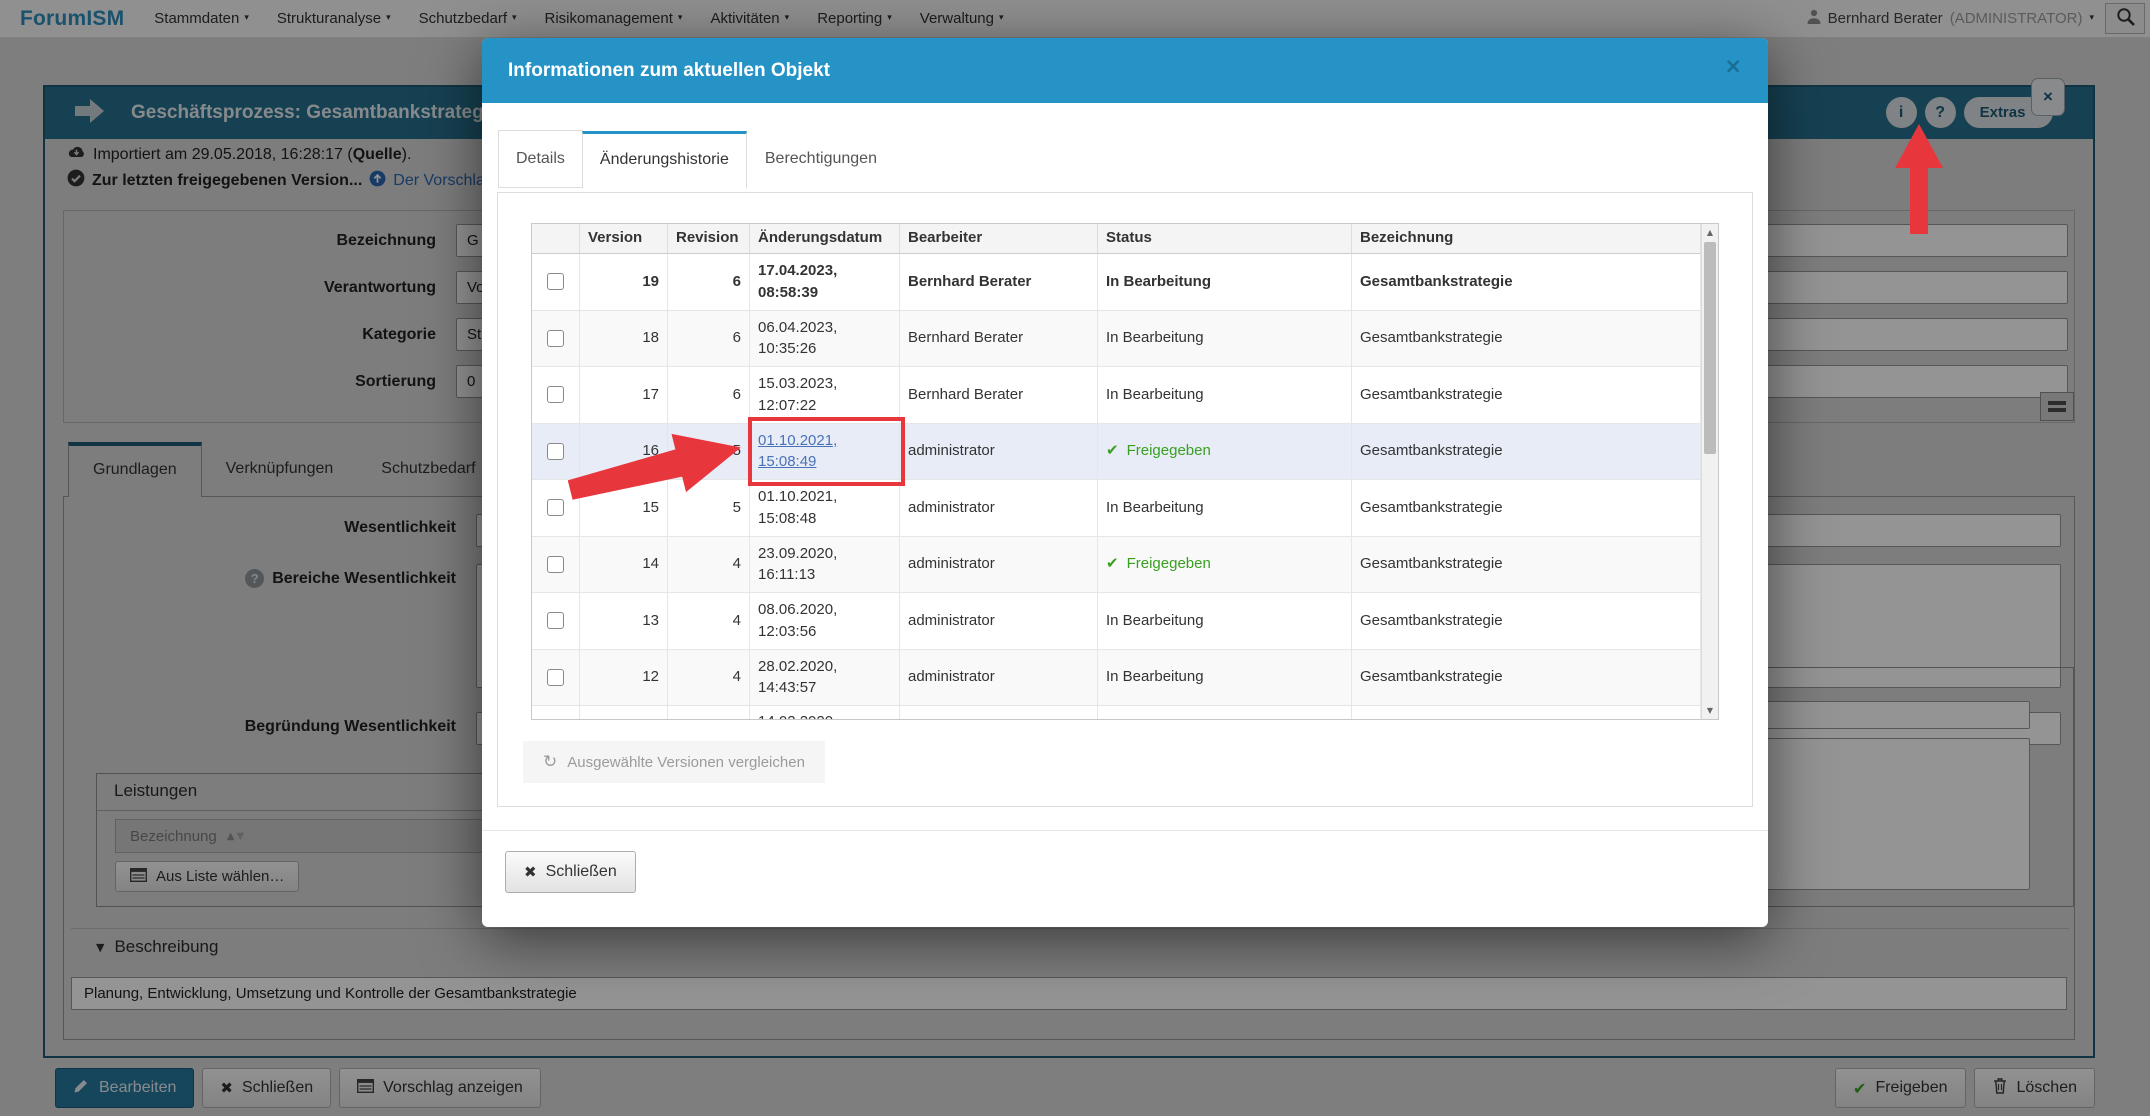 The height and width of the screenshot is (1116, 2150). Describe the element at coordinates (556, 239) in the screenshot. I see `column-header` at that location.